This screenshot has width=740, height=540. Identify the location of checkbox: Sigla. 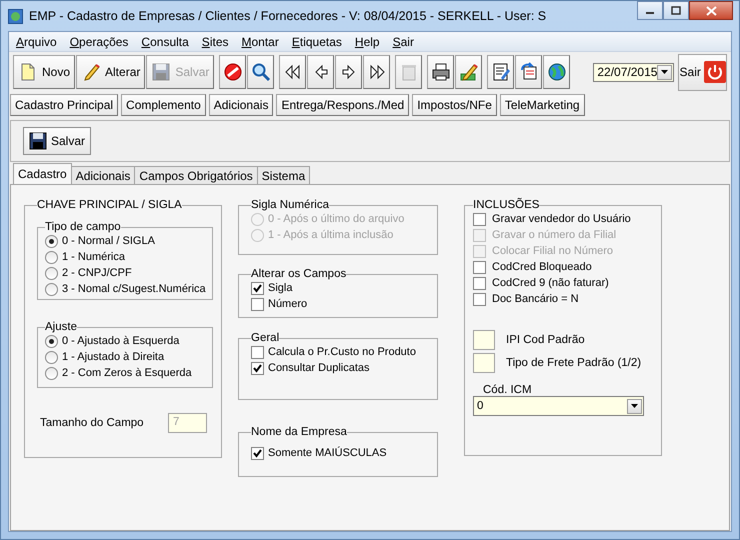
(344, 288).